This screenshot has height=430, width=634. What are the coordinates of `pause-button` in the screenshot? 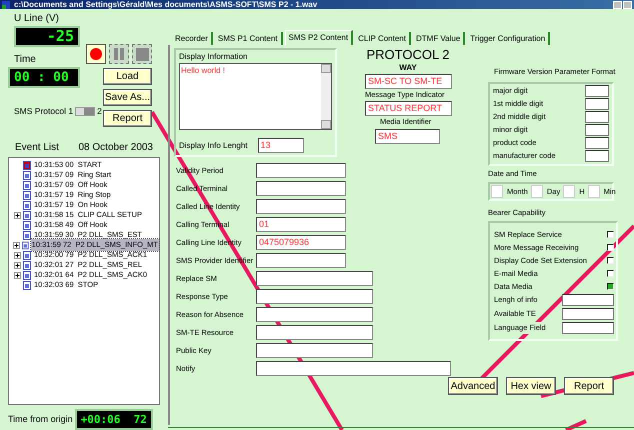 It's located at (119, 54).